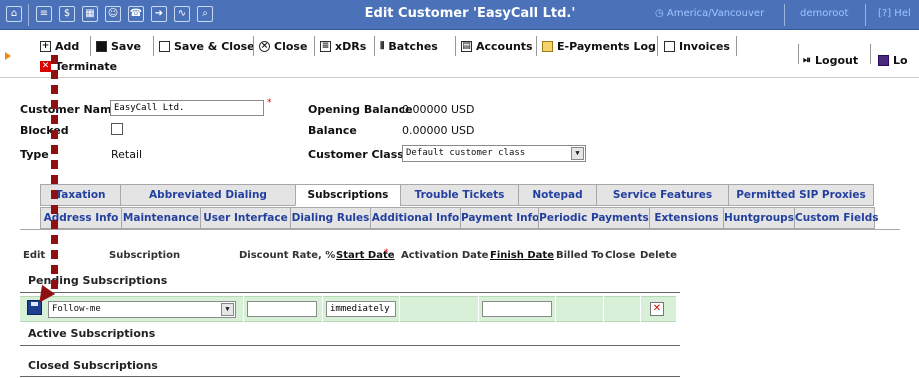 The width and height of the screenshot is (919, 378). Describe the element at coordinates (620, 255) in the screenshot. I see `col-close: Close` at that location.